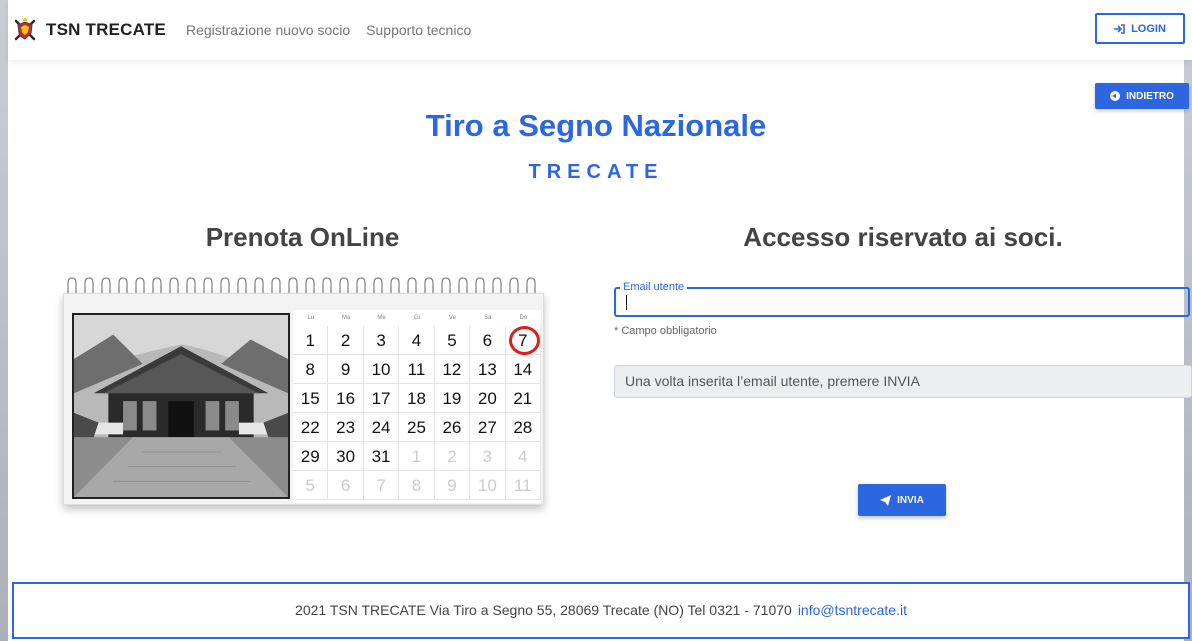 The image size is (1192, 641). What do you see at coordinates (346, 369) in the screenshot?
I see `calendar-day: 9` at bounding box center [346, 369].